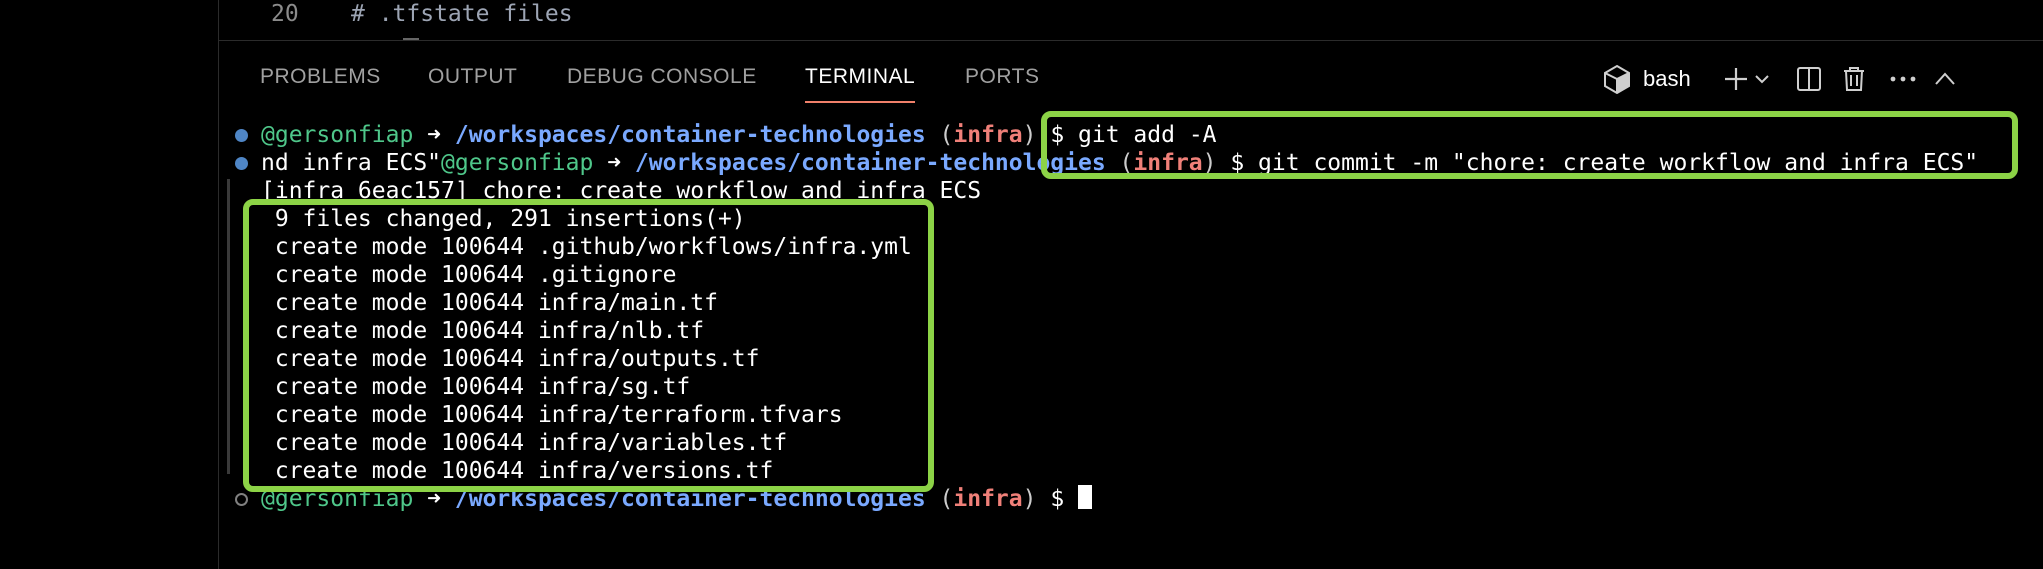  Describe the element at coordinates (1131, 20) in the screenshot. I see `editor-peek: 20 # .tfstate files` at that location.